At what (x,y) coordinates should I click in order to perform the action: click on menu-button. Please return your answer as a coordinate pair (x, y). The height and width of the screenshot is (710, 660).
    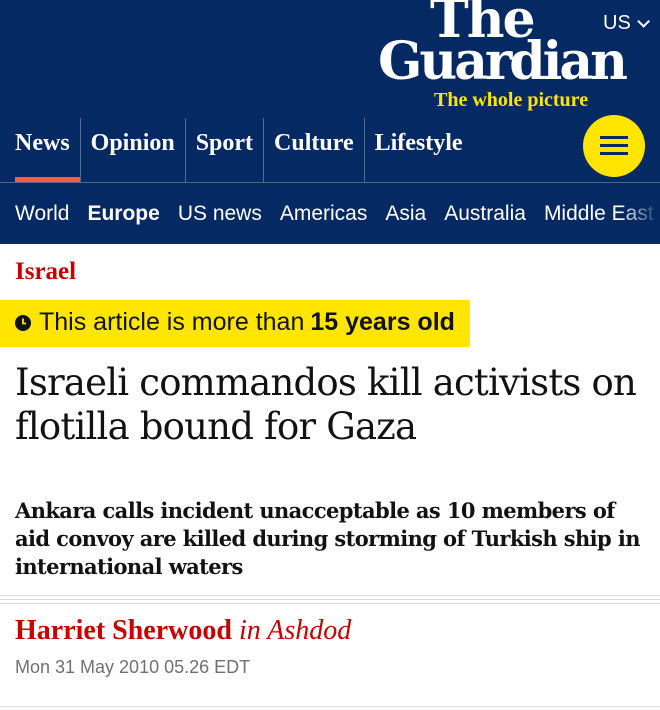
    Looking at the image, I should click on (614, 146).